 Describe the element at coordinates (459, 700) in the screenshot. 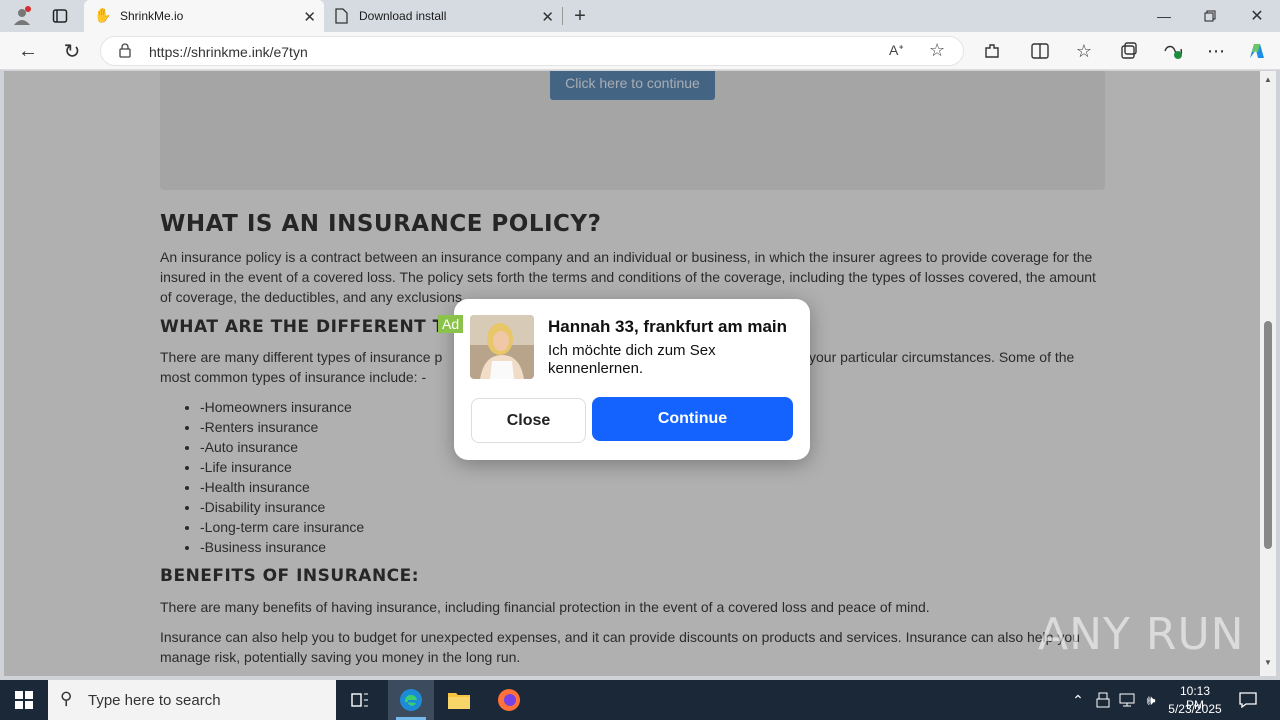

I see `file-explorer-icon` at that location.